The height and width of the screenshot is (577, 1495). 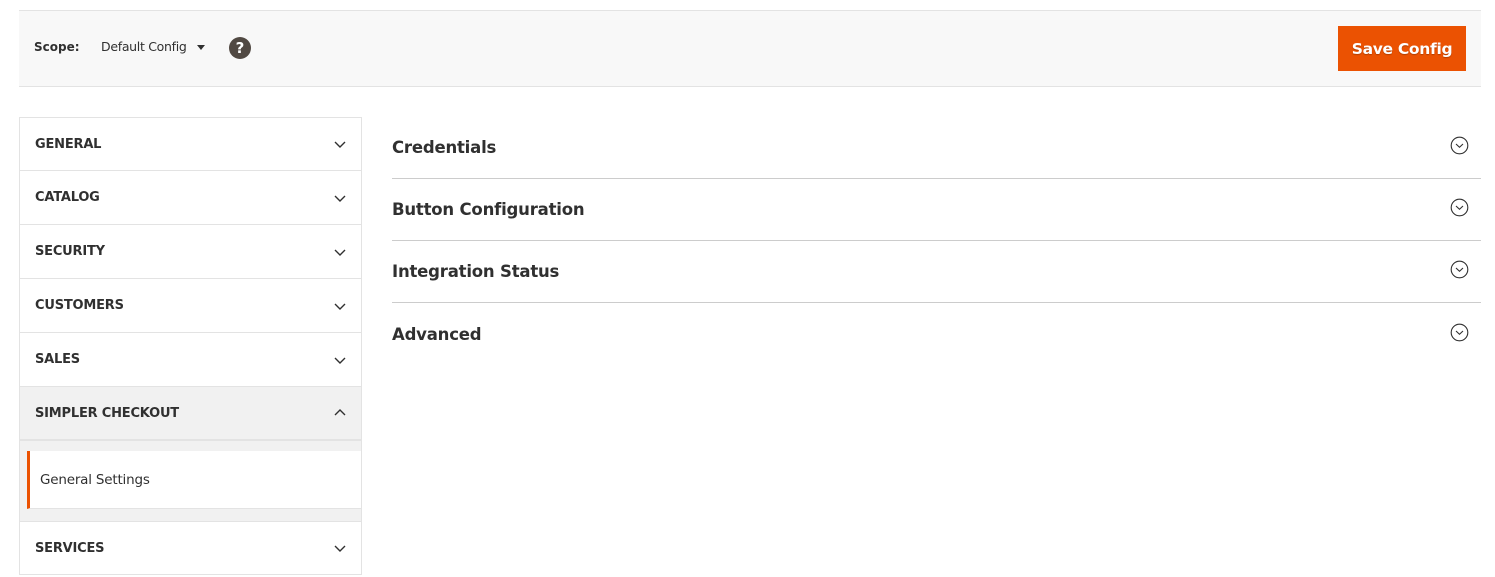 What do you see at coordinates (95, 479) in the screenshot?
I see `sidebar-subitem-label: General Settings` at bounding box center [95, 479].